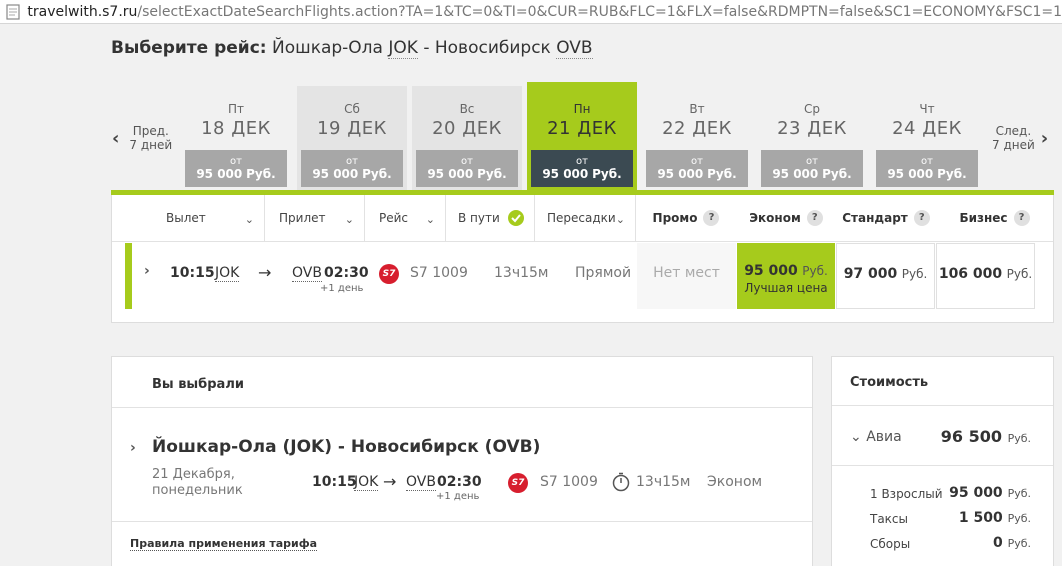 The image size is (1062, 566). Describe the element at coordinates (197, 482) in the screenshot. I see `selected-date: 21 Декабря, понедельник` at that location.